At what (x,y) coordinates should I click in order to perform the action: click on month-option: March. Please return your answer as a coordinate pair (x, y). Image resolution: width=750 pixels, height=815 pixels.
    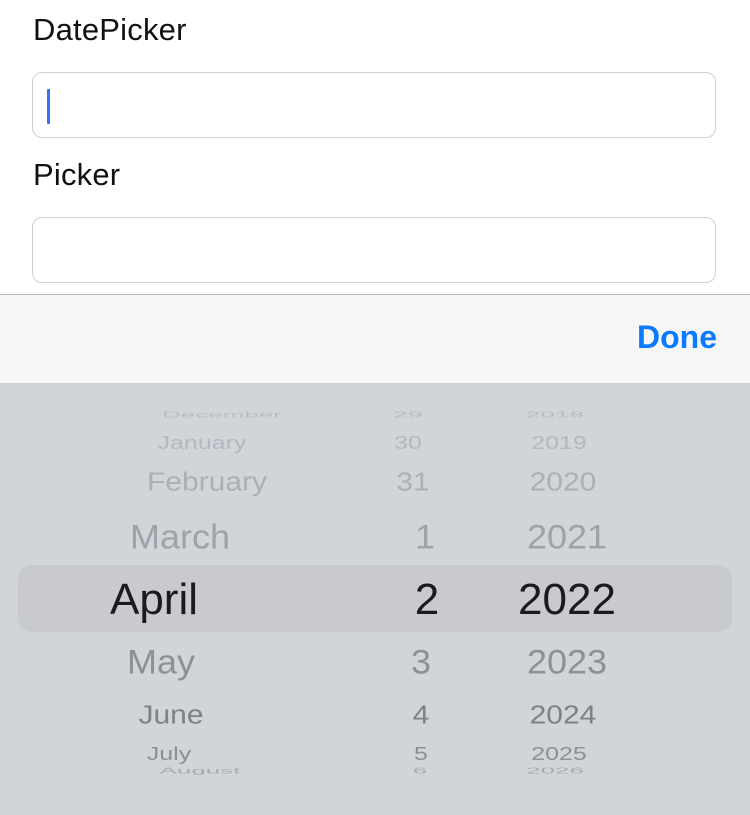
    Looking at the image, I should click on (180, 536).